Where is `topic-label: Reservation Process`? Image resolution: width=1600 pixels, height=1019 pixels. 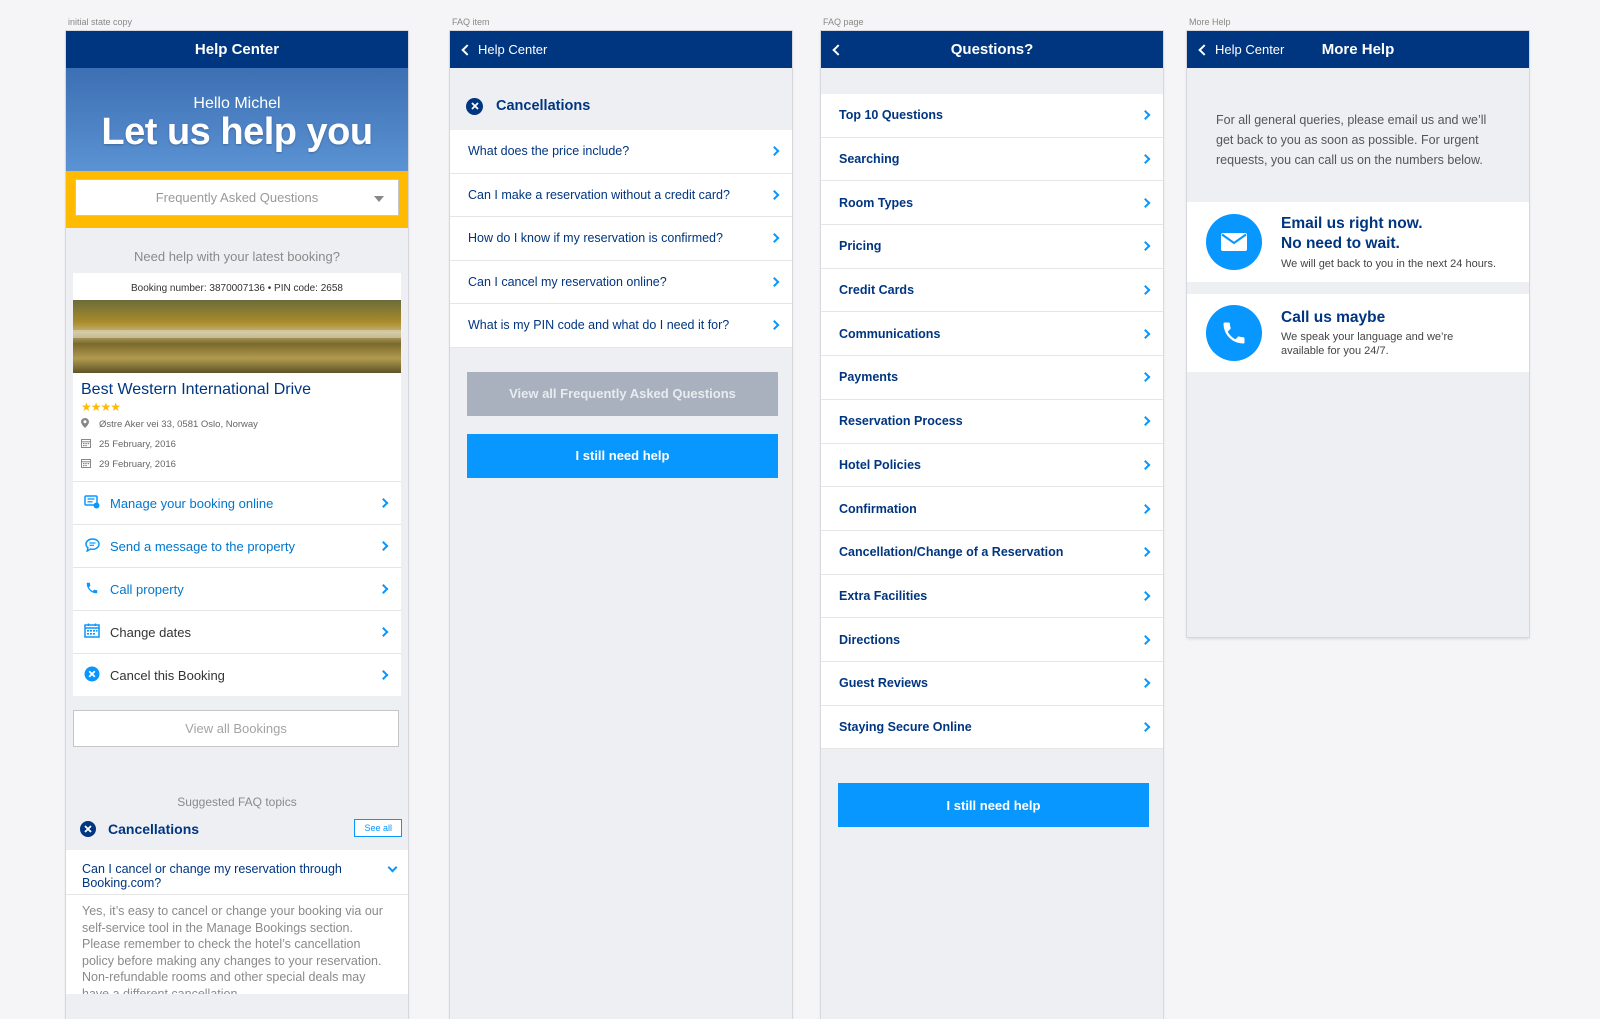
topic-label: Reservation Process is located at coordinates (901, 421).